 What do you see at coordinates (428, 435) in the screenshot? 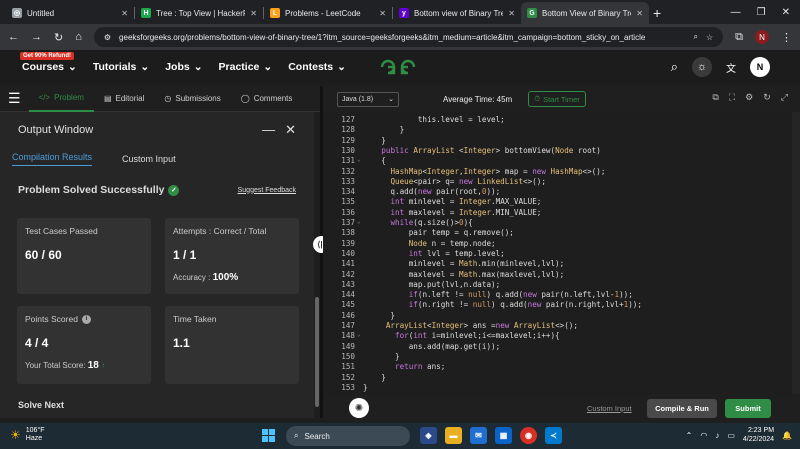
I see `copilot-icon: ◈` at bounding box center [428, 435].